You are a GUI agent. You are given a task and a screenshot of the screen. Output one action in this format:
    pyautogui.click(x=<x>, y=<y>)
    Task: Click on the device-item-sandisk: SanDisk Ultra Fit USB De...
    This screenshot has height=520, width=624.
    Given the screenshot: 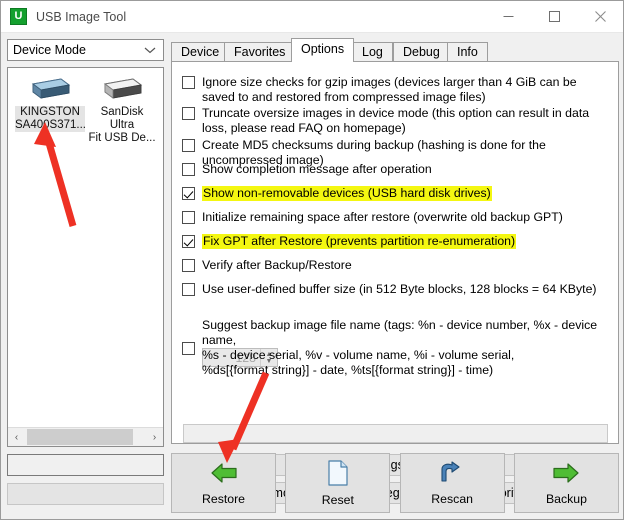 What is the action you would take?
    pyautogui.click(x=122, y=251)
    